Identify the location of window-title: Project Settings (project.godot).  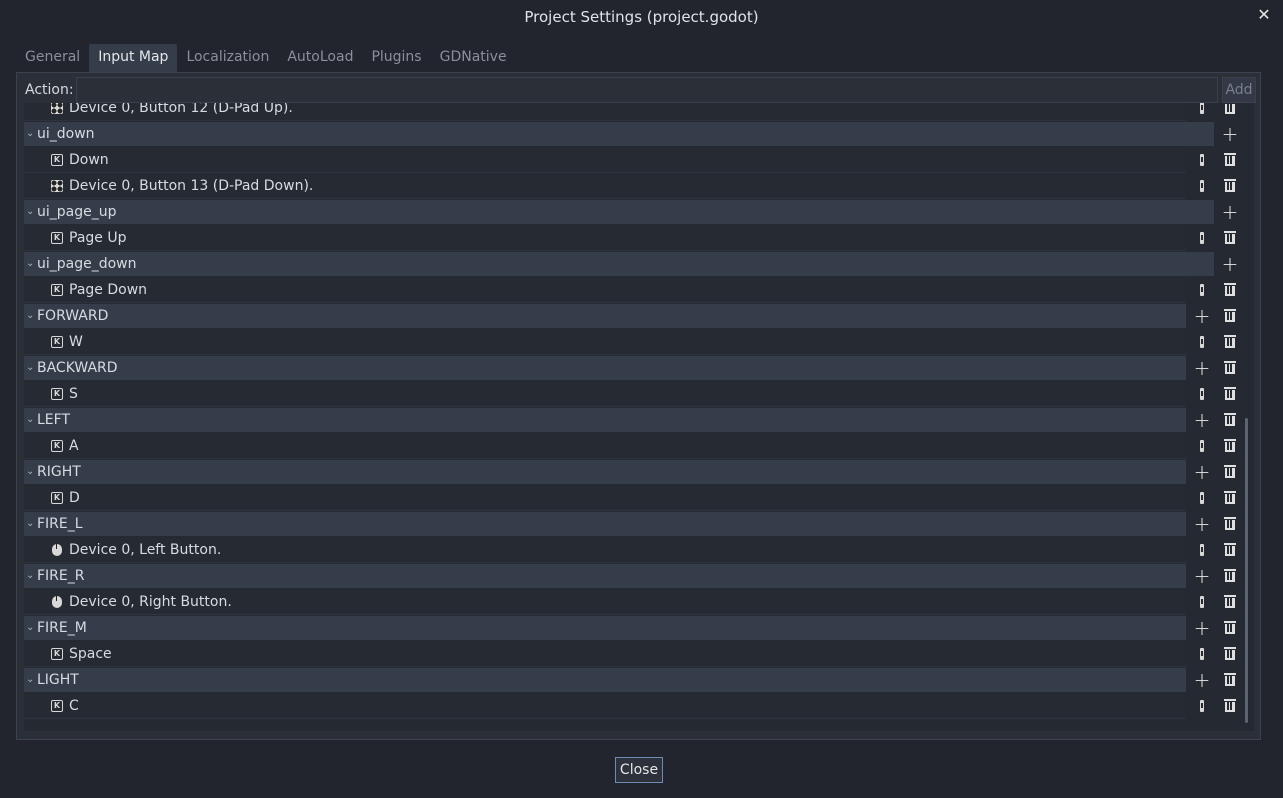
(641, 17).